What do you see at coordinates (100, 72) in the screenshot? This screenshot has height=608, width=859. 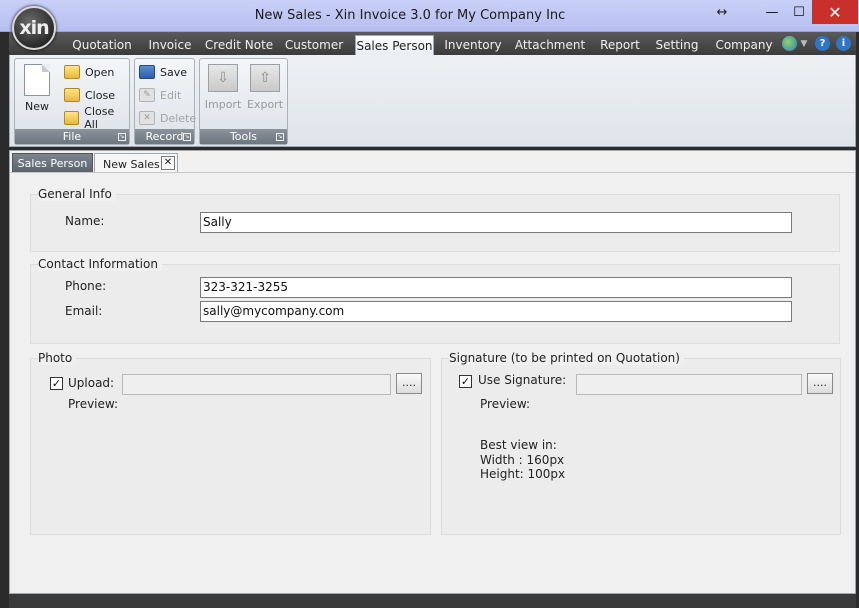 I see `open-button-label: Open` at bounding box center [100, 72].